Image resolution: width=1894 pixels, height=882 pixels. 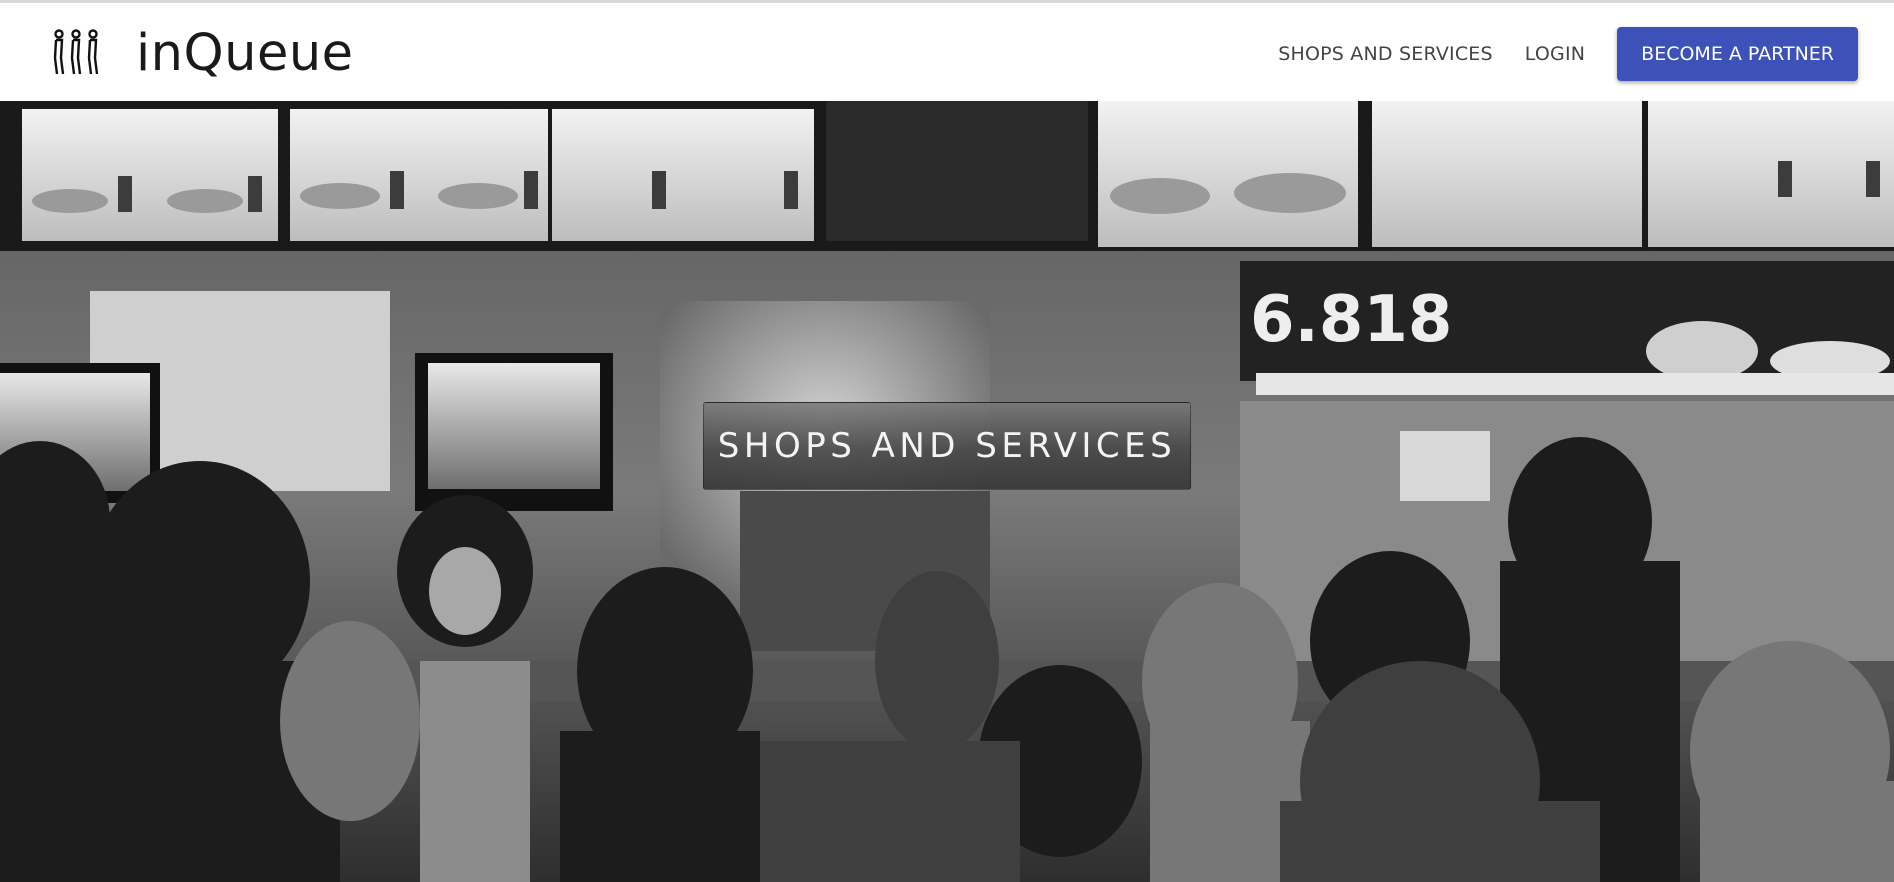 I want to click on brand-link: inQueue, so click(x=202, y=53).